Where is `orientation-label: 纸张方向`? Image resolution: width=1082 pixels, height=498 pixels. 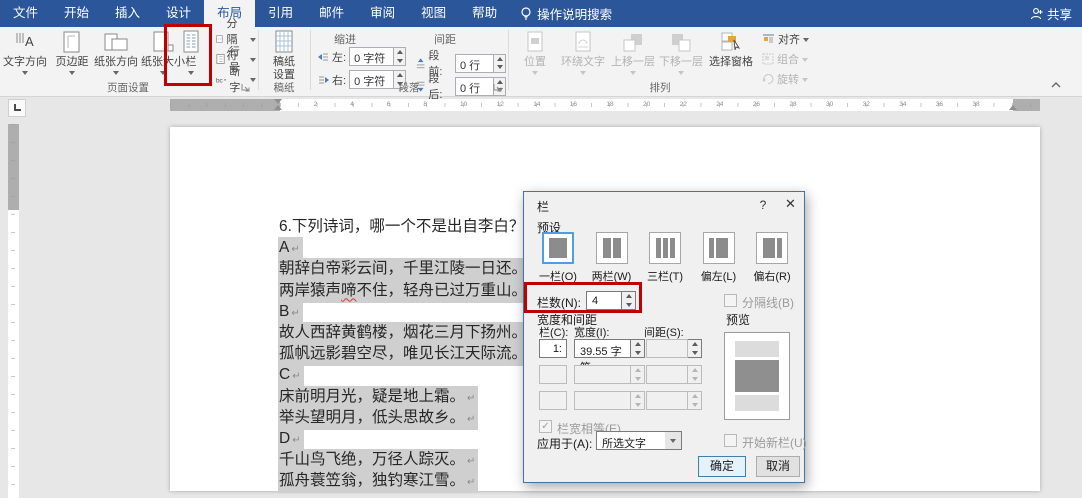
orientation-label: 纸张方向 is located at coordinates (116, 62).